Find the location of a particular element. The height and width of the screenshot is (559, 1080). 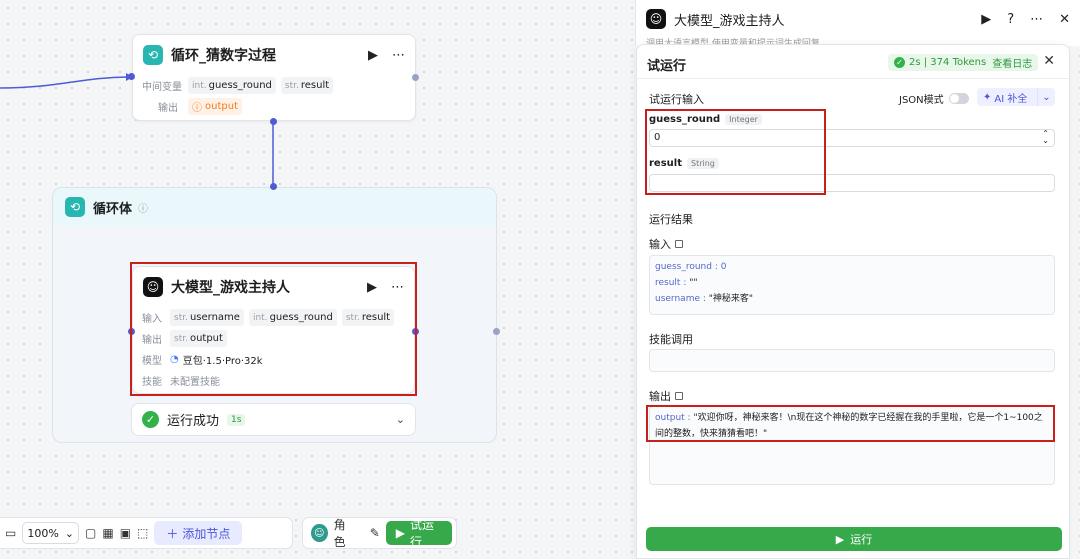

row-label: 输出 is located at coordinates (168, 108).